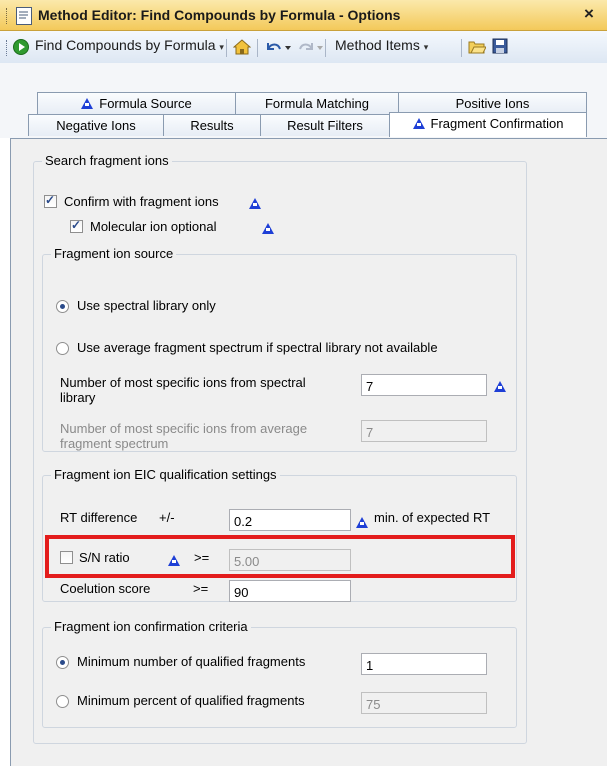  Describe the element at coordinates (146, 305) in the screenshot. I see `spectral-library-label: Use spectral library only` at that location.